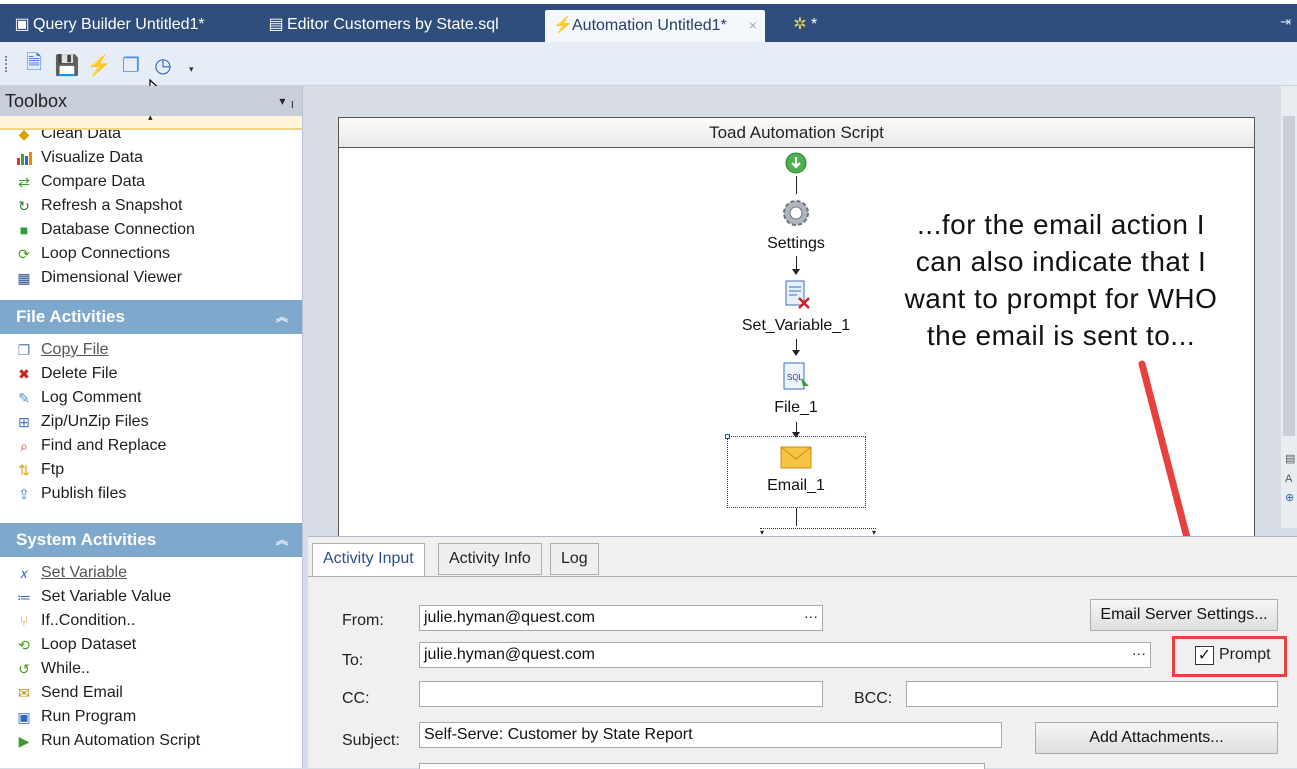  Describe the element at coordinates (1092, 694) in the screenshot. I see `bcc-field` at that location.